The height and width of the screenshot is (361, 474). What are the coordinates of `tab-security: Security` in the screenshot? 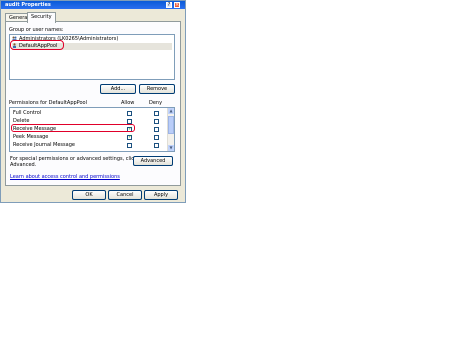 It's located at (41, 17).